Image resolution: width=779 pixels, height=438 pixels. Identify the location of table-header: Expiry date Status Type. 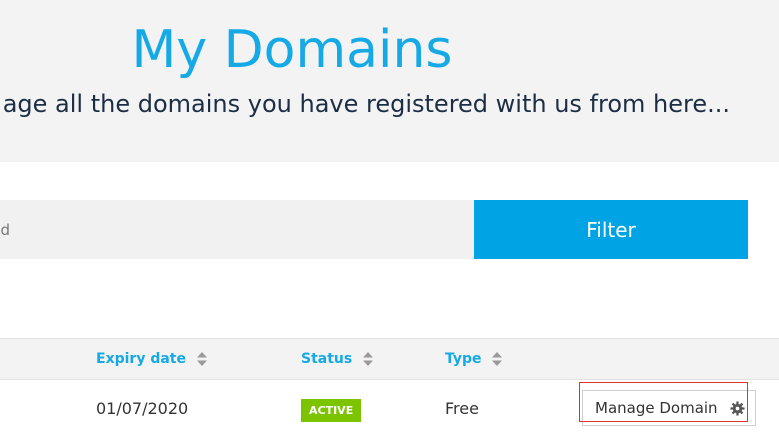
(389, 359).